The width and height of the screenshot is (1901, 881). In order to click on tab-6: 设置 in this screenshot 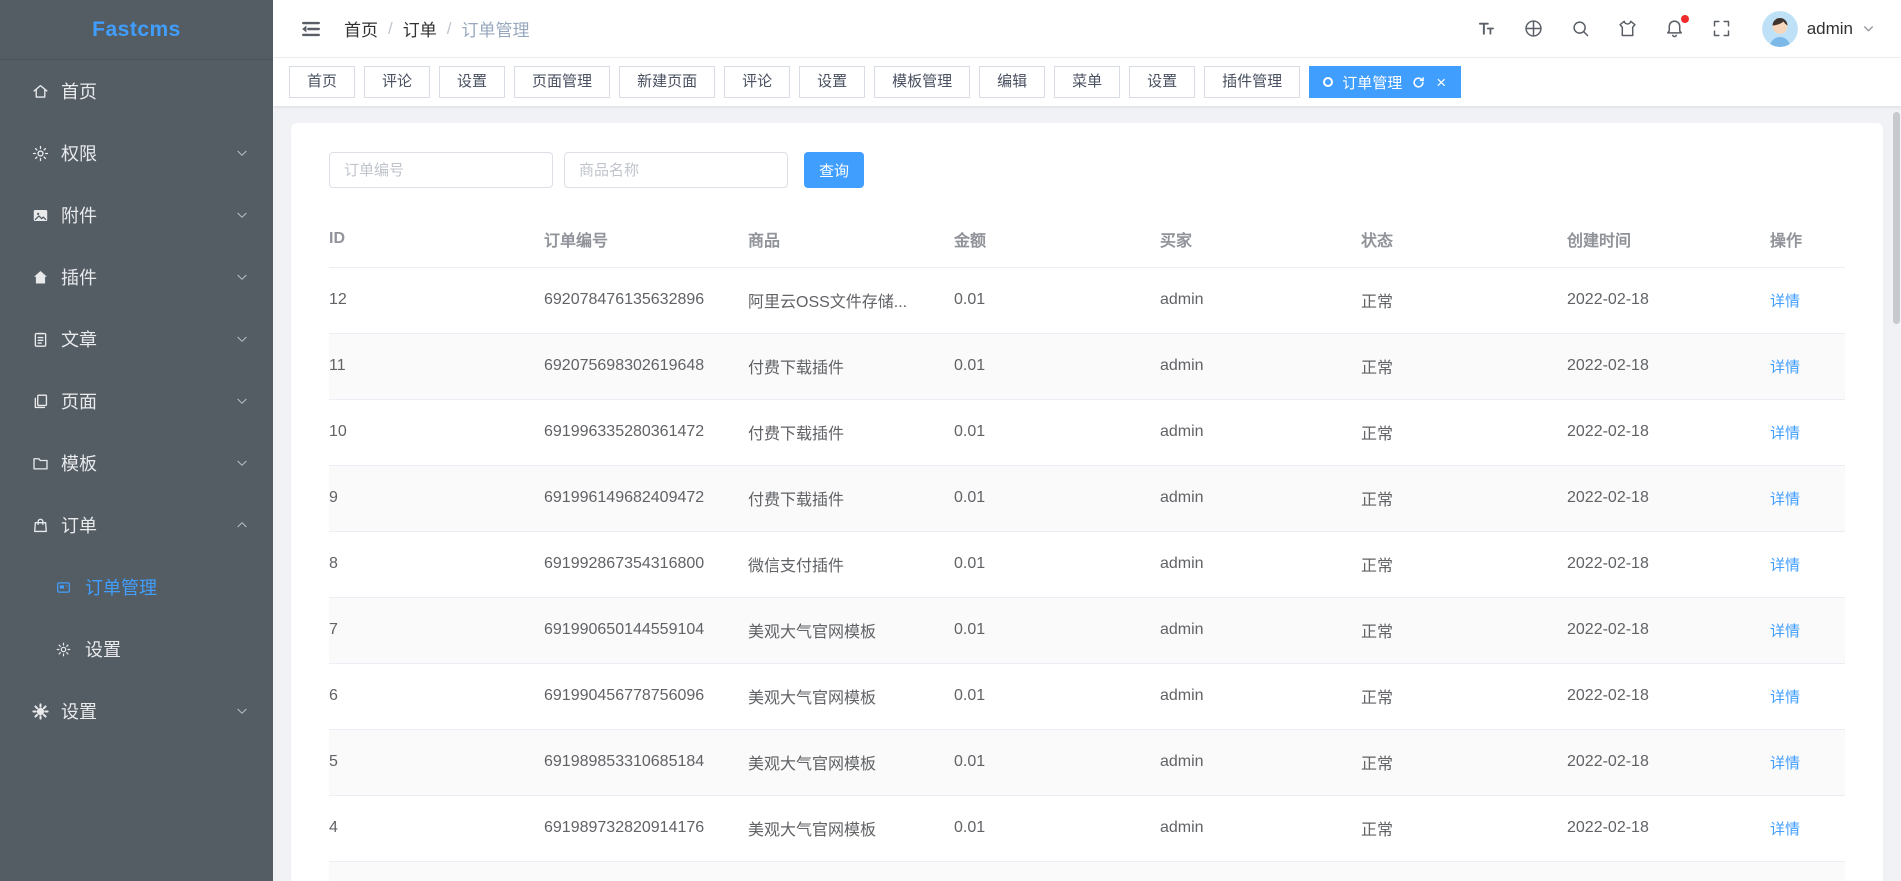, I will do `click(832, 82)`.